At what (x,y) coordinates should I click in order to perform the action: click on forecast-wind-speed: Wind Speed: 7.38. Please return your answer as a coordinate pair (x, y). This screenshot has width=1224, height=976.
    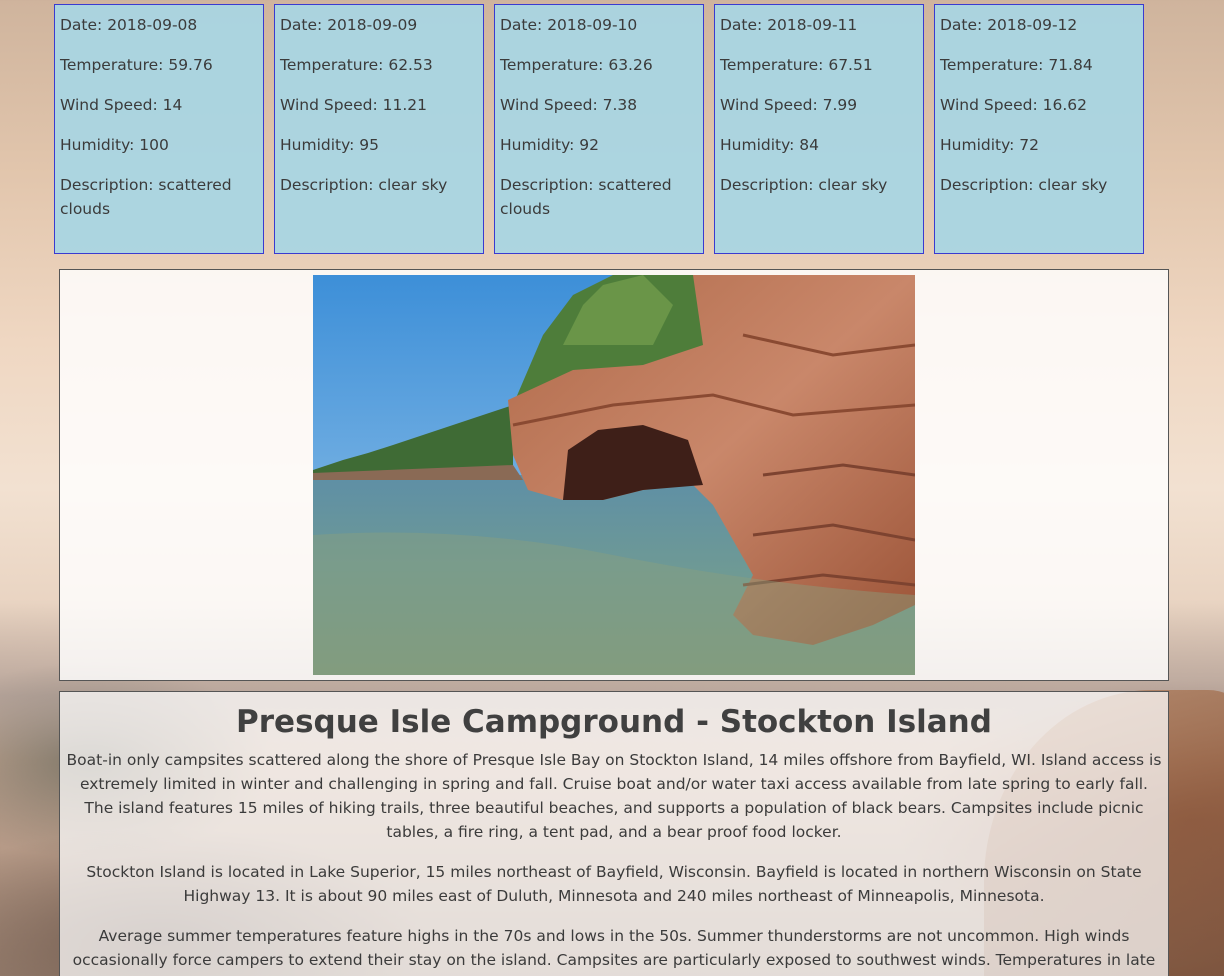
    Looking at the image, I should click on (569, 105).